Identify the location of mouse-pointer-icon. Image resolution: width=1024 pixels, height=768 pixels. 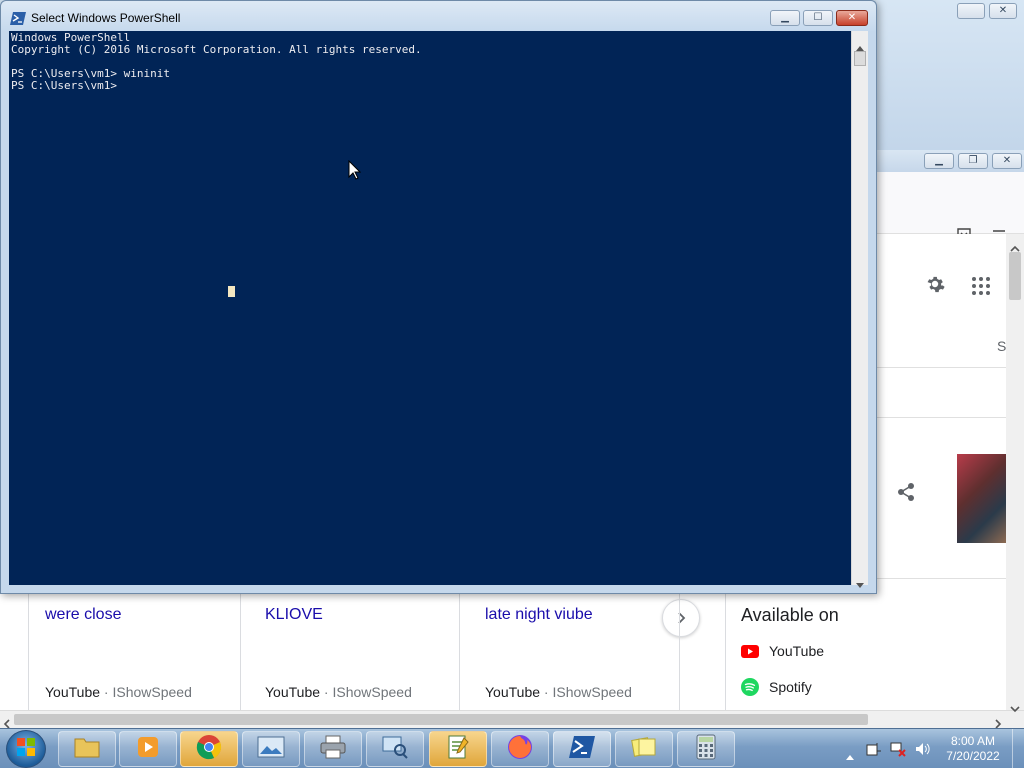
(355, 171).